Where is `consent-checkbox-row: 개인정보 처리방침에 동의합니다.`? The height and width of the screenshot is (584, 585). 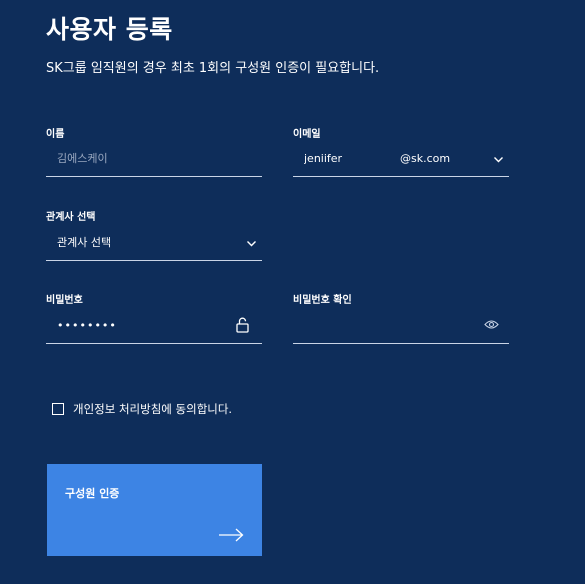 consent-checkbox-row: 개인정보 처리방침에 동의합니다. is located at coordinates (142, 409).